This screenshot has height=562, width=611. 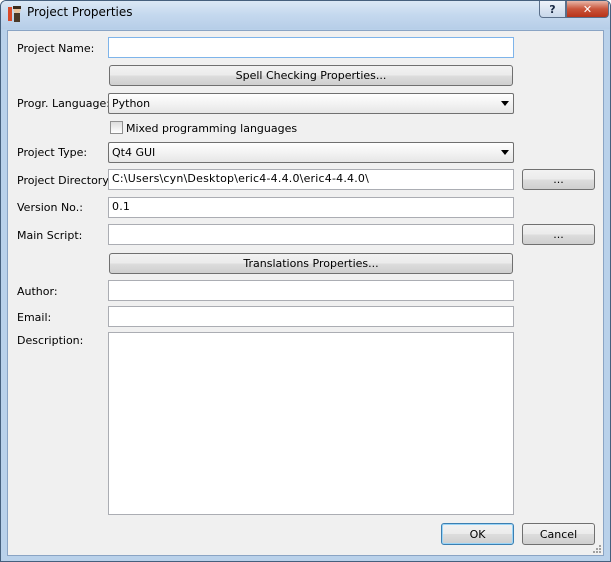 I want to click on project-type-label: Project Type:, so click(x=52, y=152).